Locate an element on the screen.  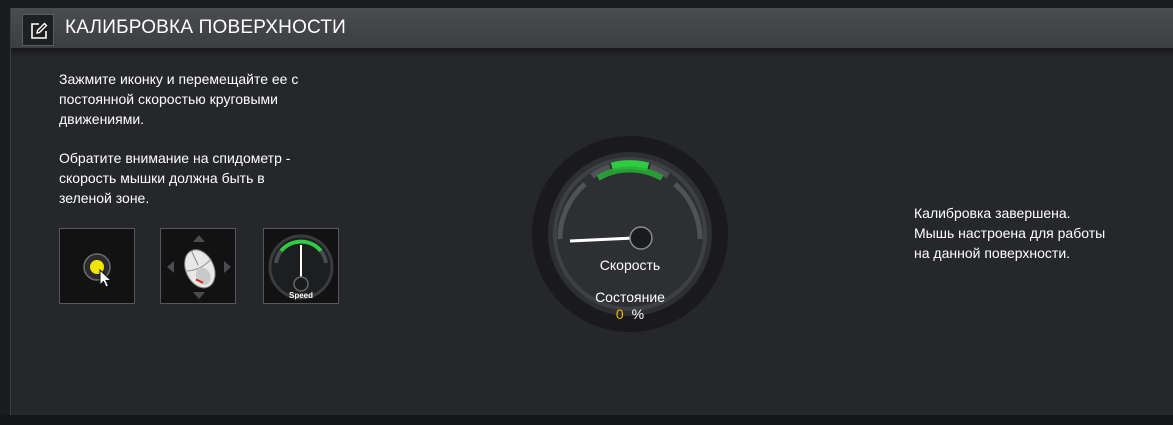
bottom-strip is located at coordinates (586, 420).